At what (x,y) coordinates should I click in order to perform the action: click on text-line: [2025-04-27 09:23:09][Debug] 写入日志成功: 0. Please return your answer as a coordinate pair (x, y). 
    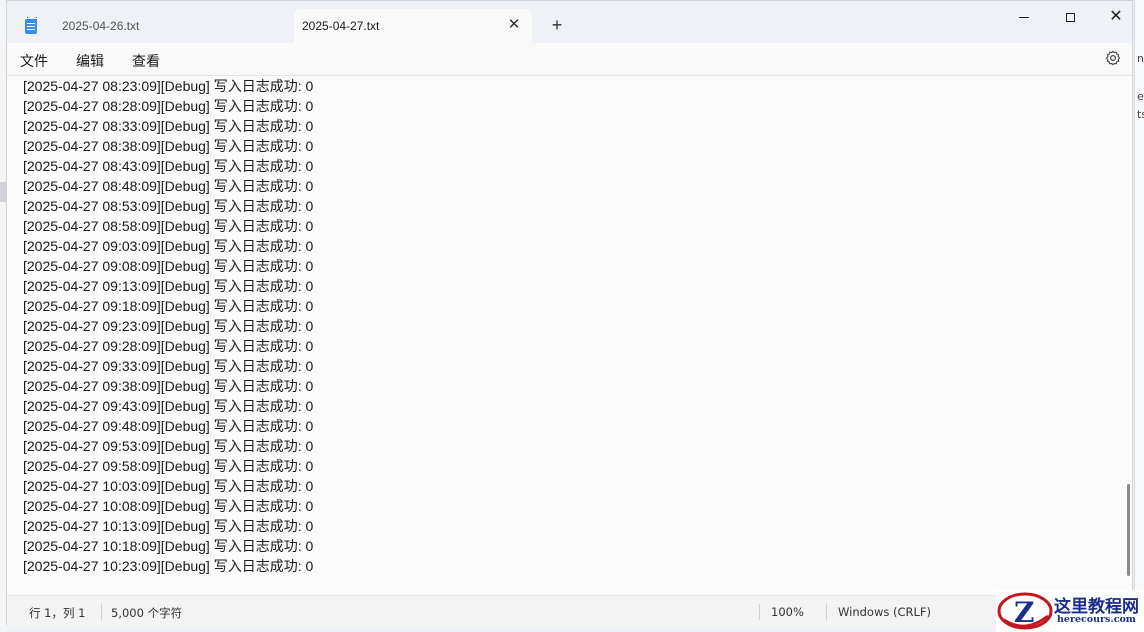
    Looking at the image, I should click on (168, 326).